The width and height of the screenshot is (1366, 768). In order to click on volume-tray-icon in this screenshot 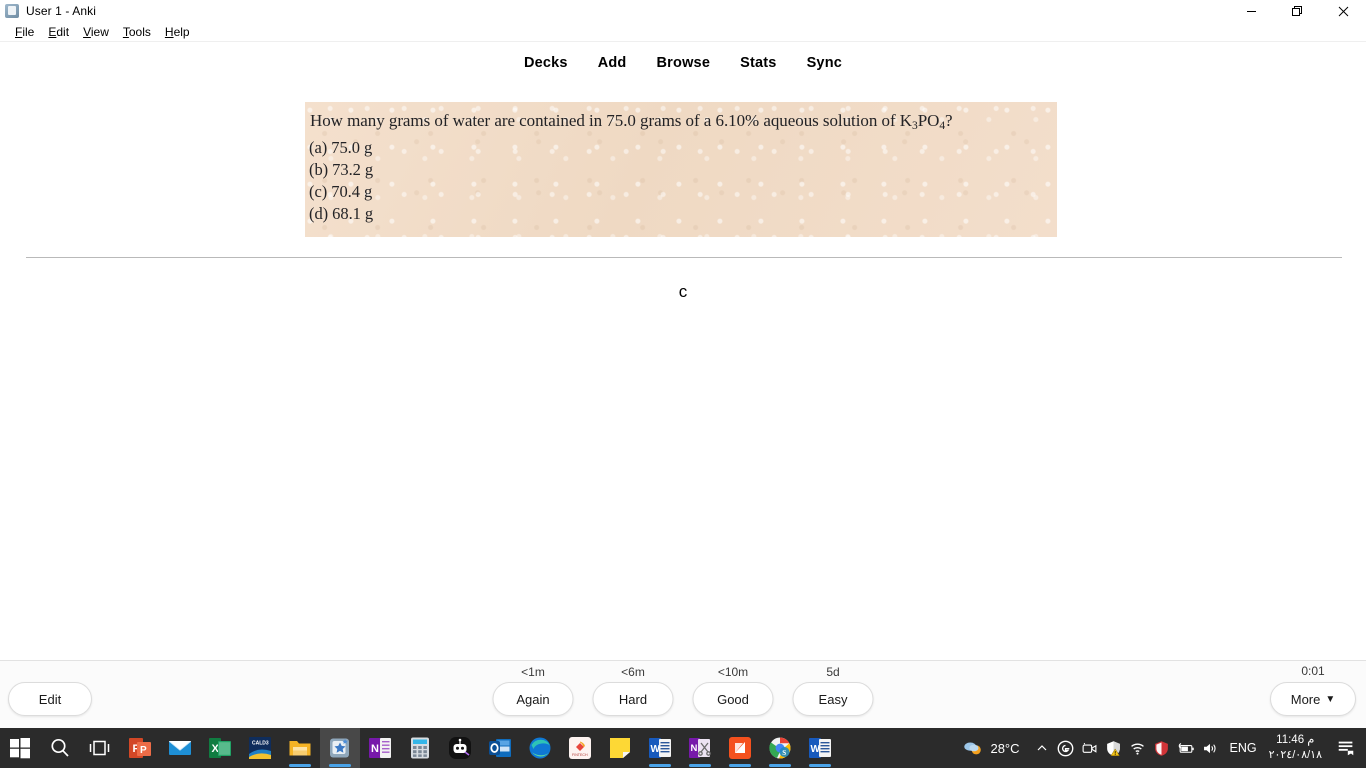, I will do `click(1210, 748)`.